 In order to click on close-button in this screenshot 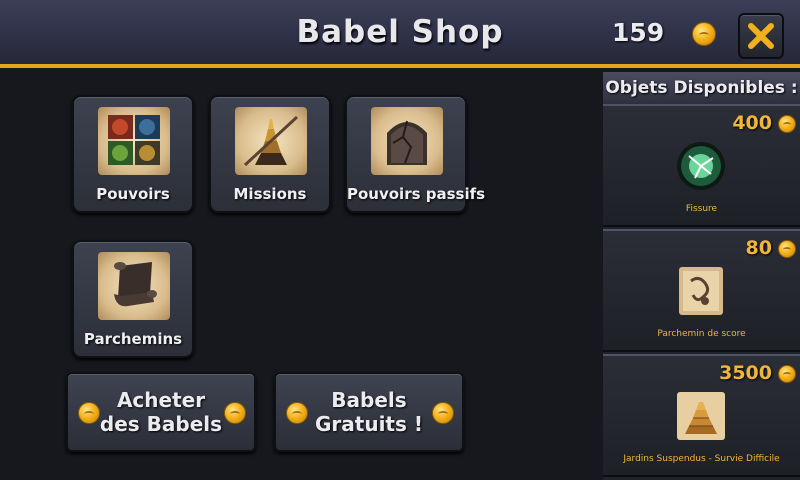, I will do `click(761, 36)`.